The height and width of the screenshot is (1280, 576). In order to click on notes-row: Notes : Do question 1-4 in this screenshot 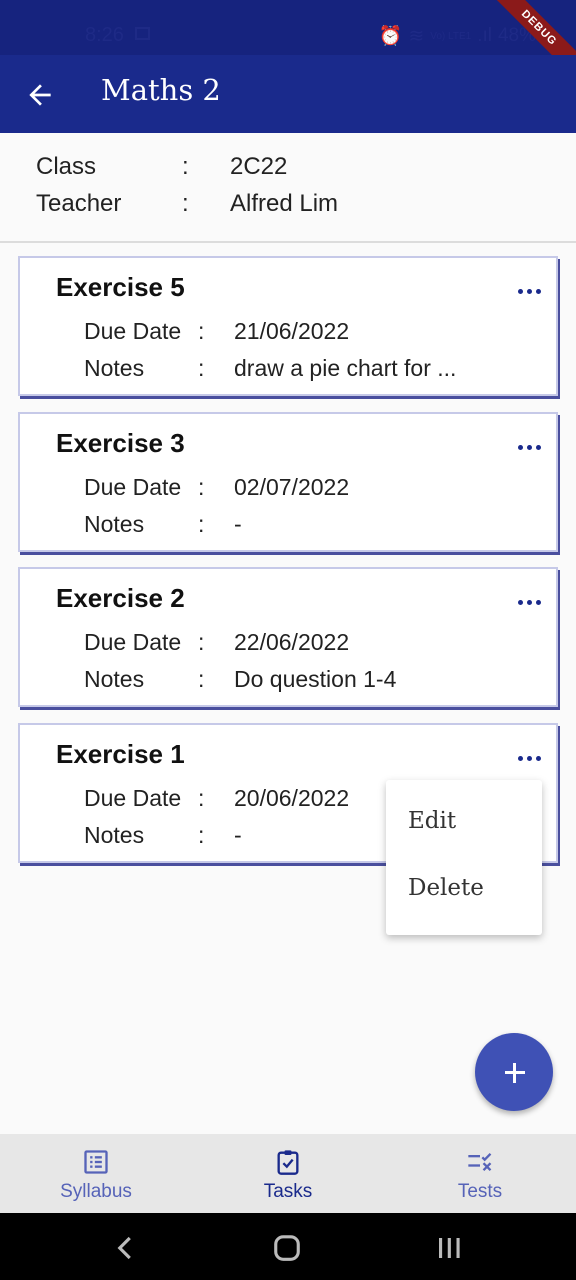, I will do `click(240, 679)`.